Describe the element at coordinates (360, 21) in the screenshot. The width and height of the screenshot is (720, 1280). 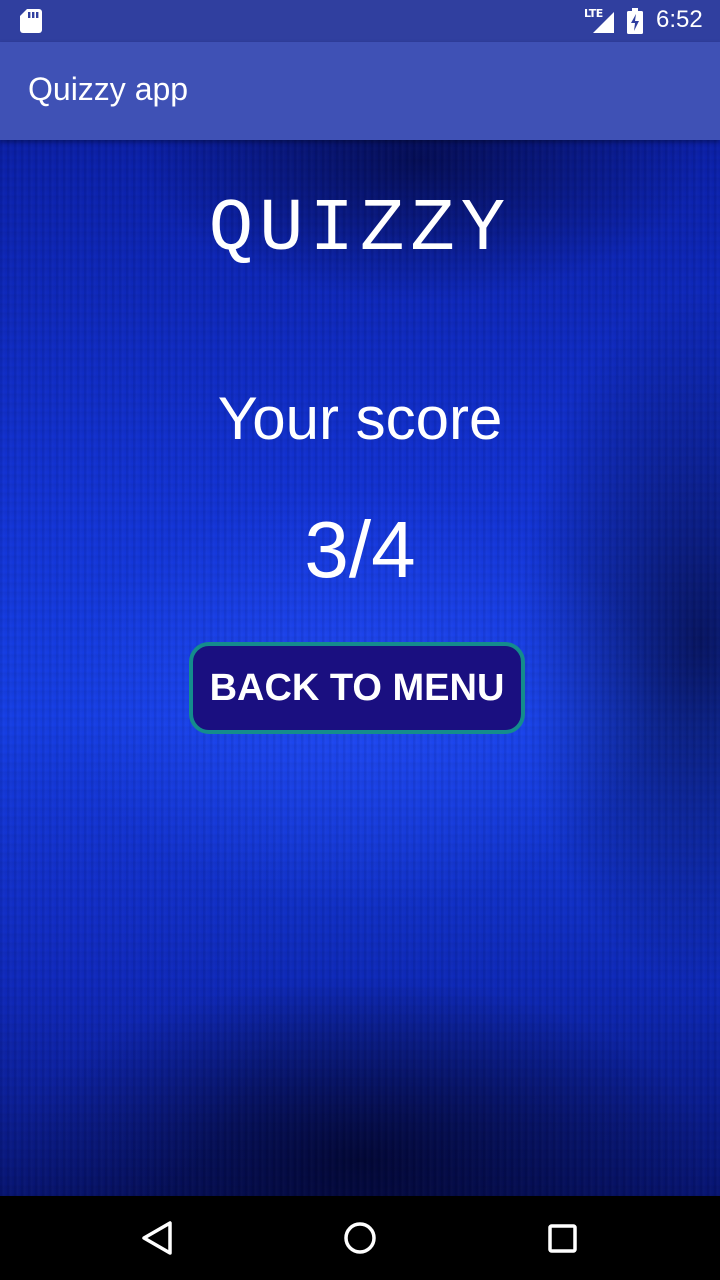
I see `status-bar: LTE 6:52` at that location.